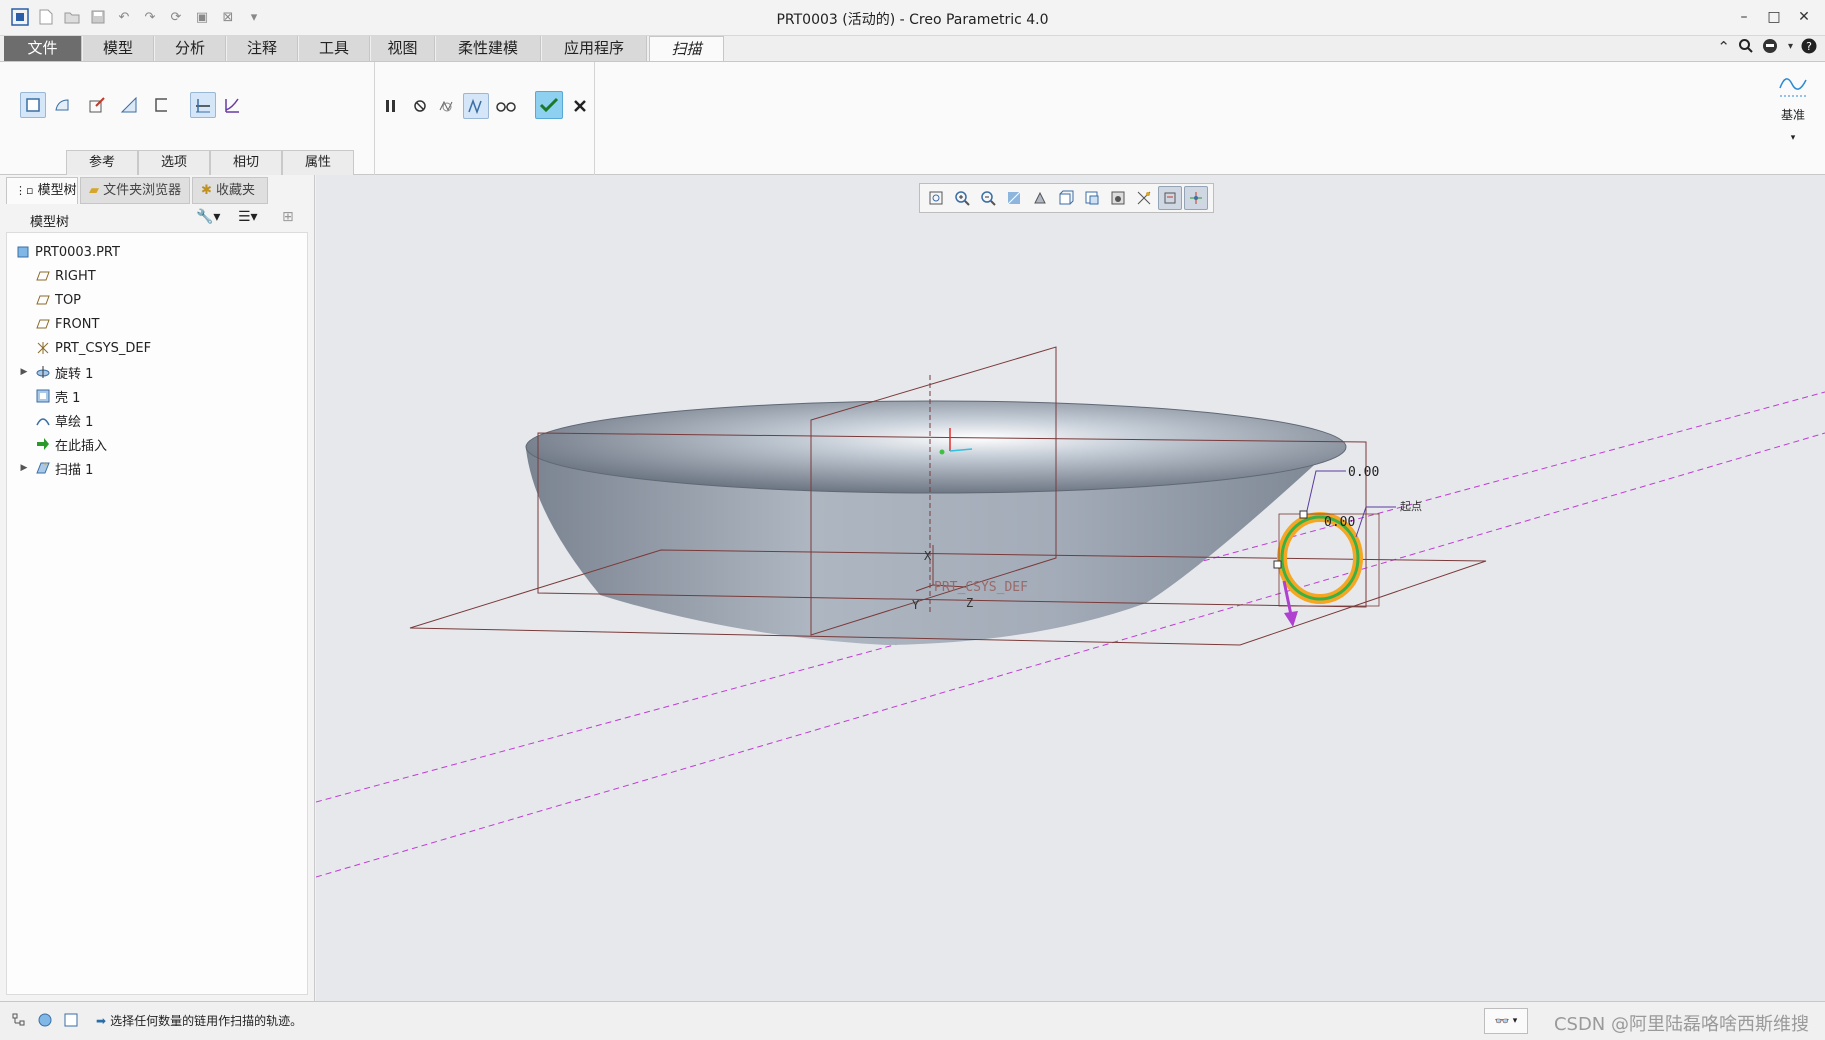 The height and width of the screenshot is (1040, 1825). I want to click on tab-file: 文件, so click(43, 48).